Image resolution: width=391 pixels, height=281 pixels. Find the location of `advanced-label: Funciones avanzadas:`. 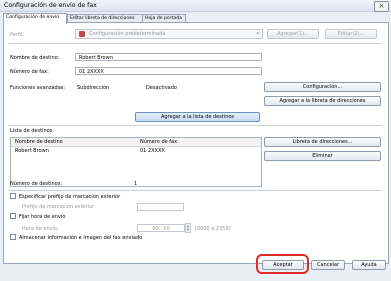

advanced-label: Funciones avanzadas: is located at coordinates (38, 88).